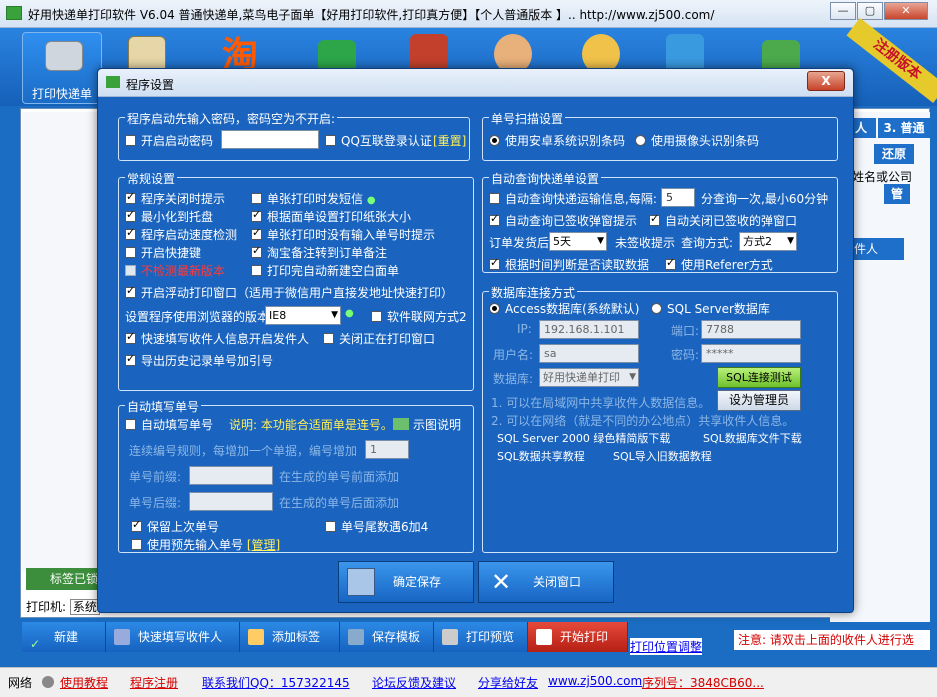 This screenshot has height=697, width=937. Describe the element at coordinates (556, 582) in the screenshot. I see `close-window-label: 关闭窗口` at that location.